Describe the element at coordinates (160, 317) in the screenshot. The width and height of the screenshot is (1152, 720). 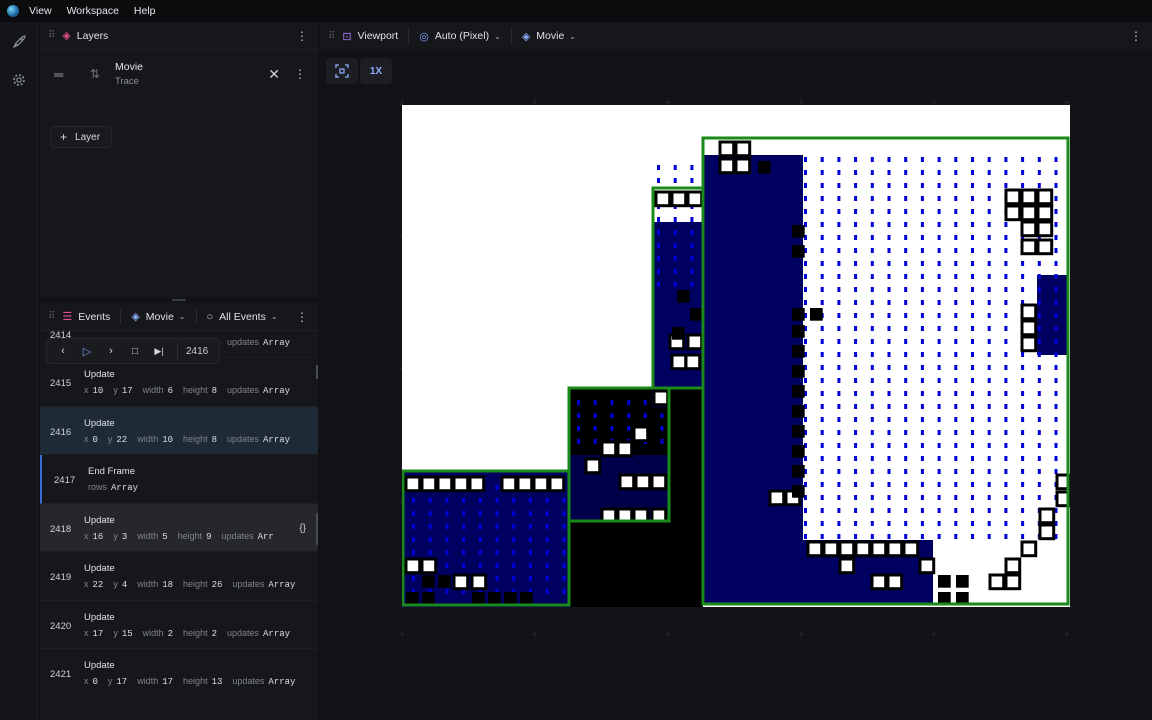
I see `events-source-select: Movie` at that location.